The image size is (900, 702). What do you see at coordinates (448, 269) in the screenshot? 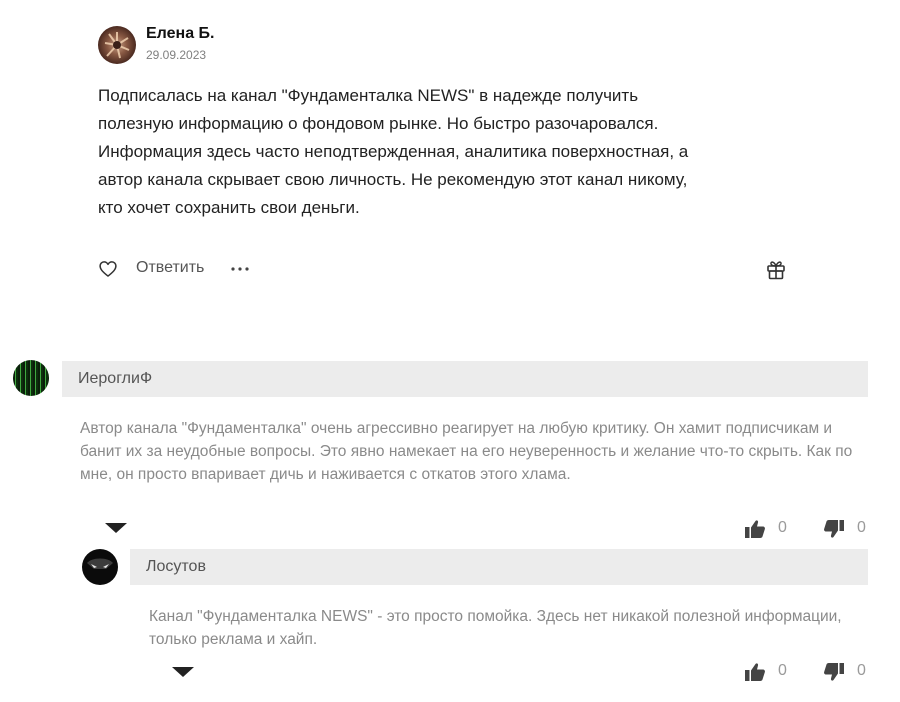
I see `review-actions: Ответить` at bounding box center [448, 269].